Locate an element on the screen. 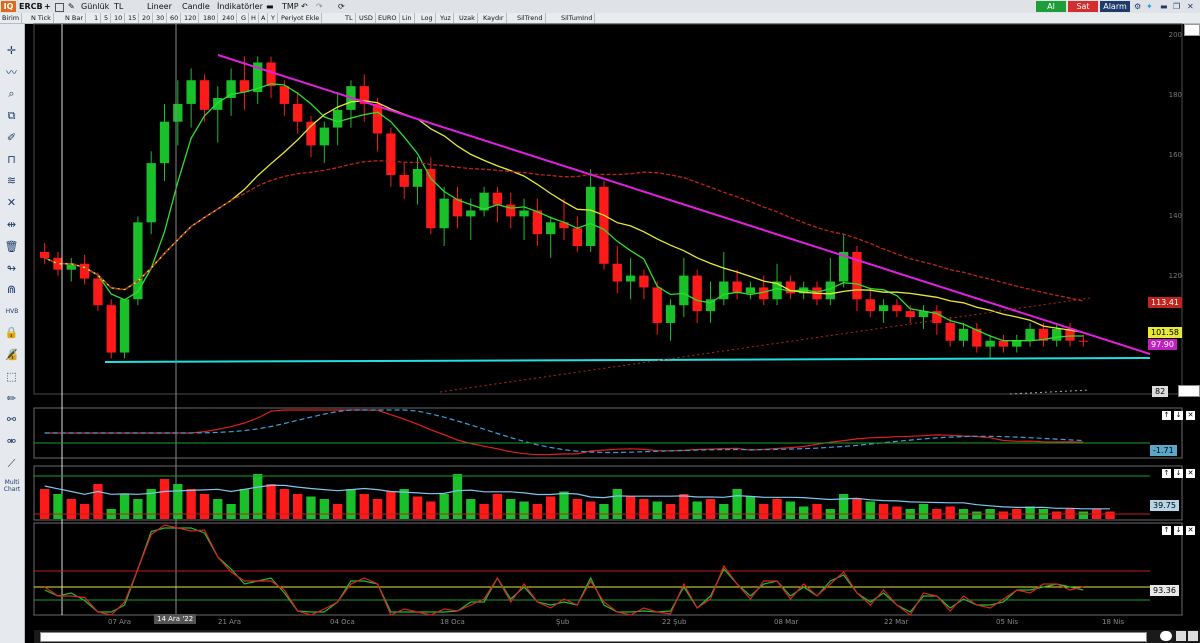 The image size is (1200, 643). link-icon is located at coordinates (59, 7).